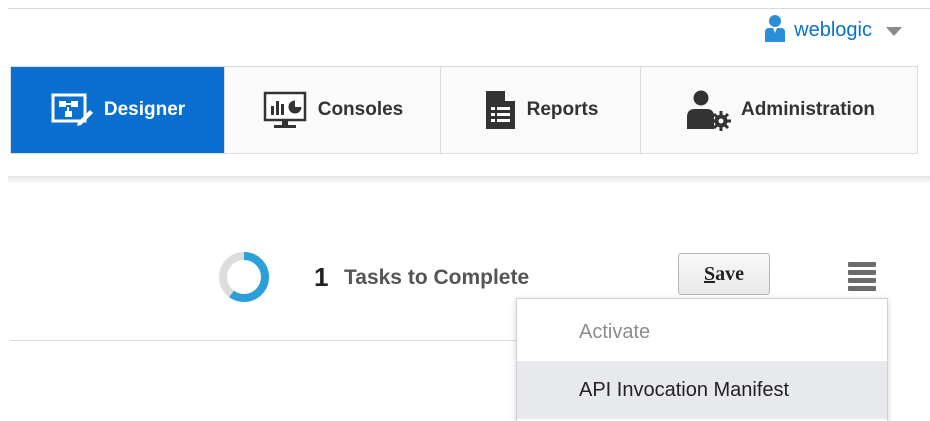  I want to click on save-button-label: ave, so click(729, 273).